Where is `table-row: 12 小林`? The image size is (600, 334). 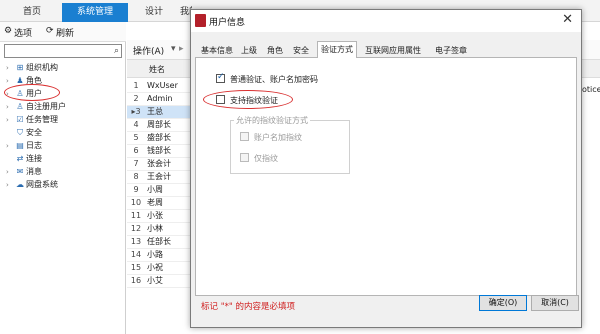
table-row: 12 小林 is located at coordinates (160, 229).